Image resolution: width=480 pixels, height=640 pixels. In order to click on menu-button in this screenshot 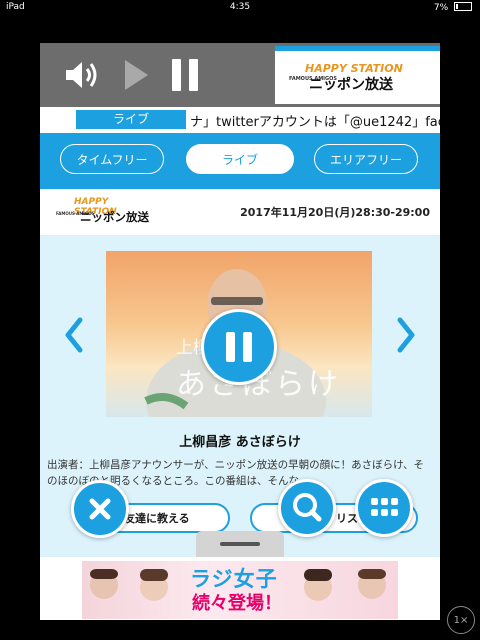, I will do `click(384, 508)`.